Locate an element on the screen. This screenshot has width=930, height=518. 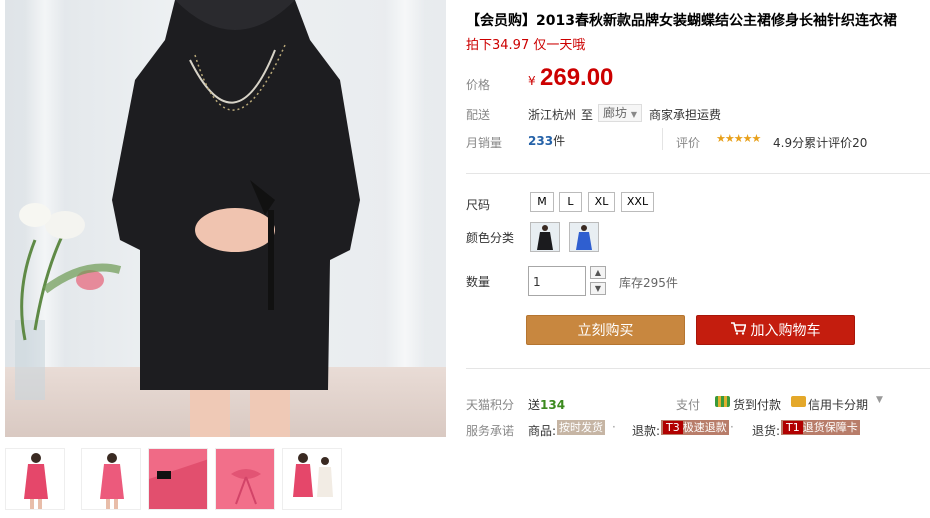
shipping-note: 商家承担运费 is located at coordinates (685, 115).